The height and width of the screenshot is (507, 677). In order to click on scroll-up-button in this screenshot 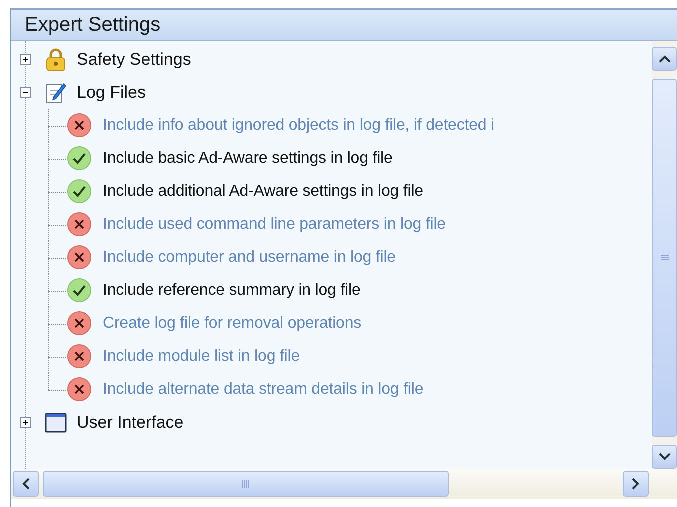, I will do `click(664, 59)`.